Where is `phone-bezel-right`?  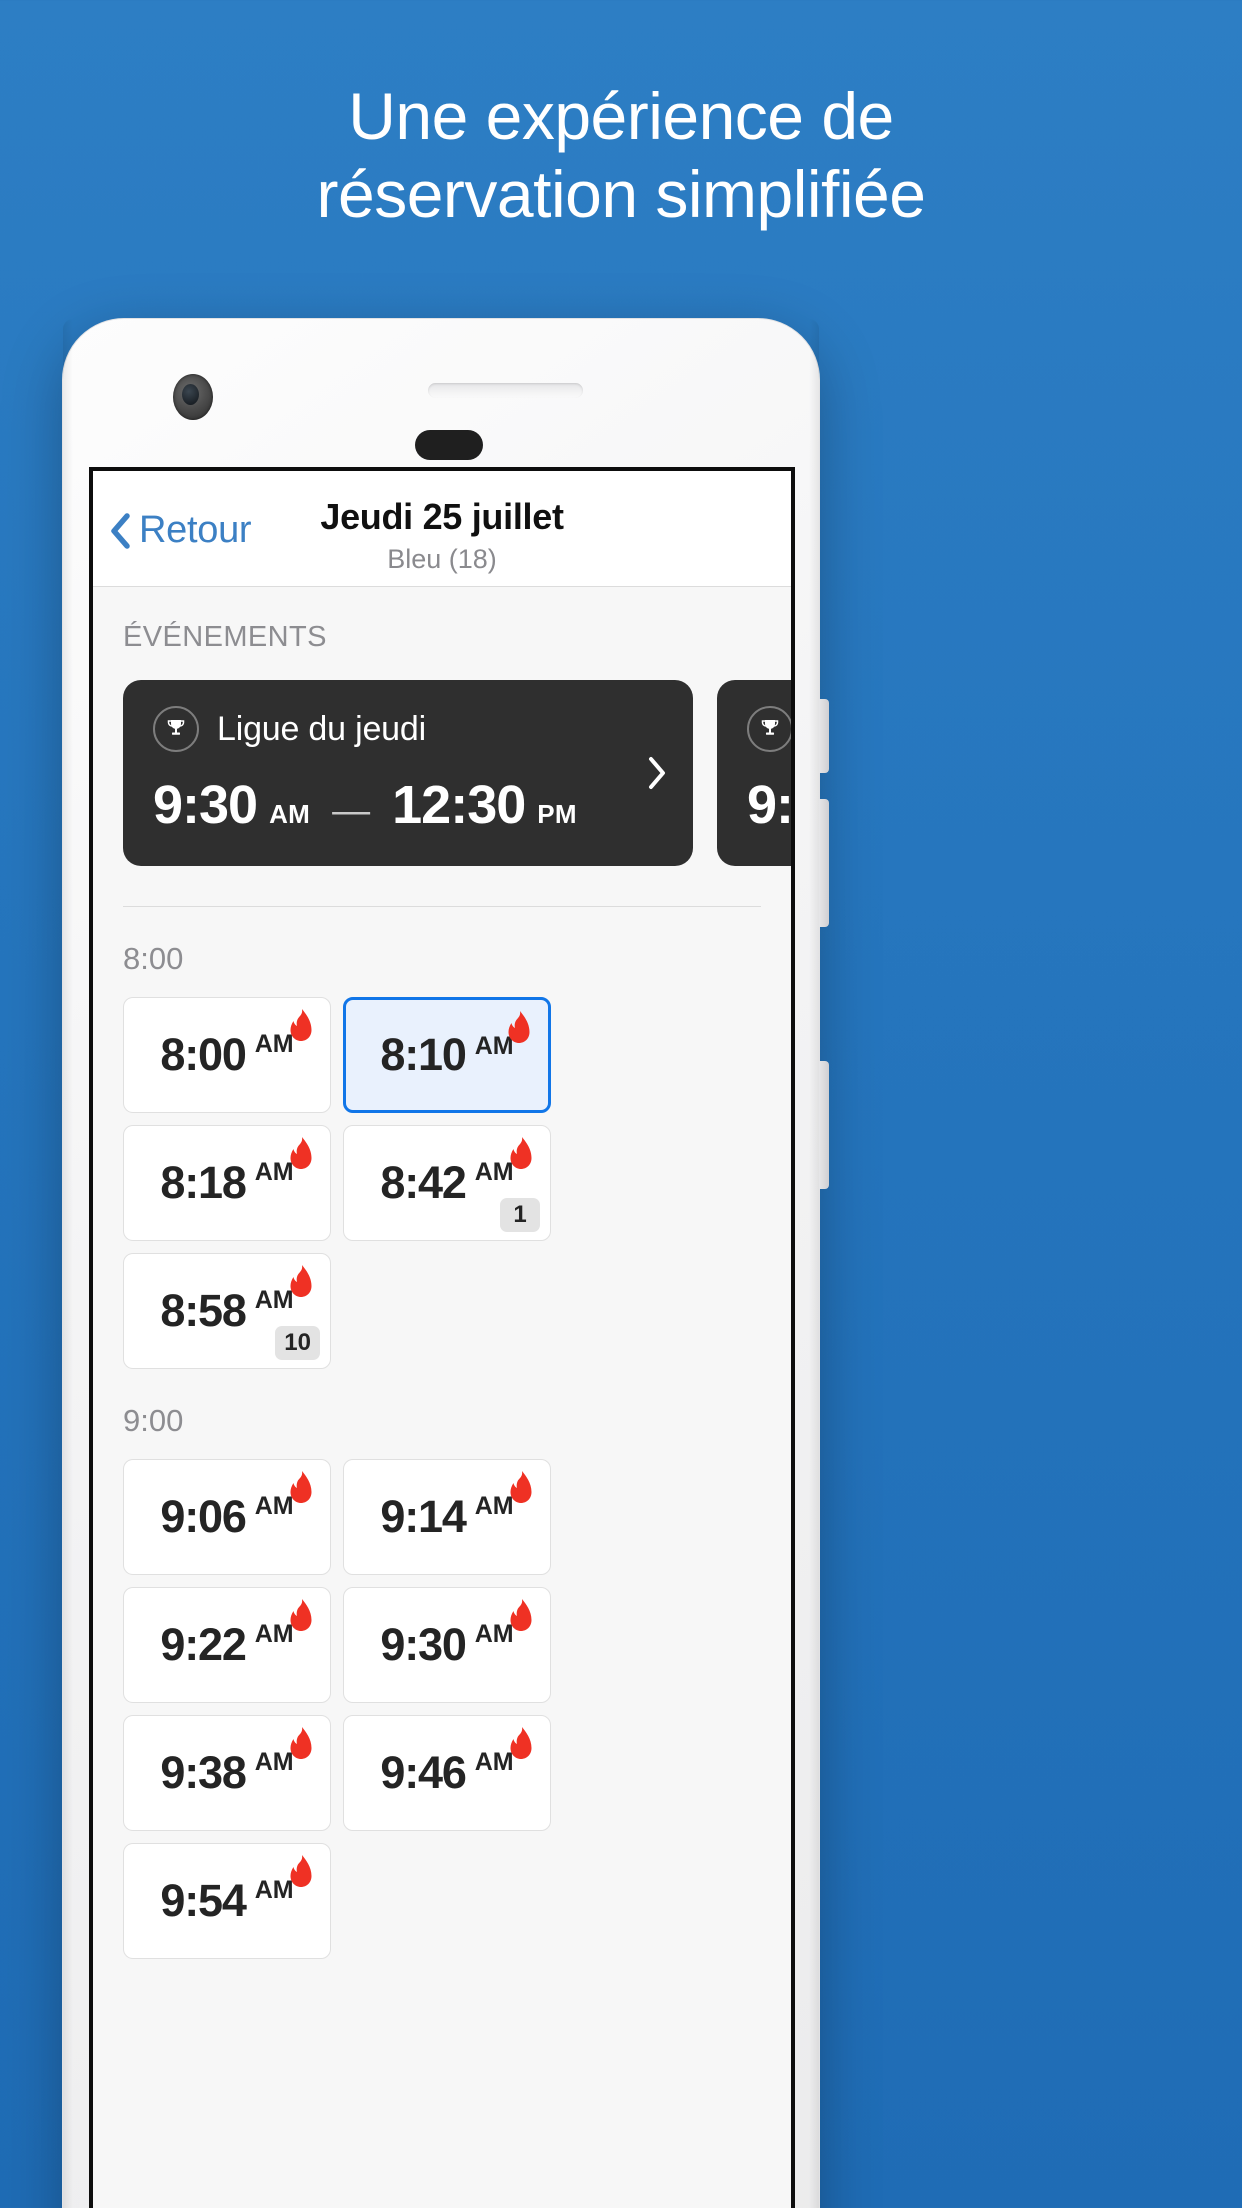
phone-bezel-right is located at coordinates (814, 1263).